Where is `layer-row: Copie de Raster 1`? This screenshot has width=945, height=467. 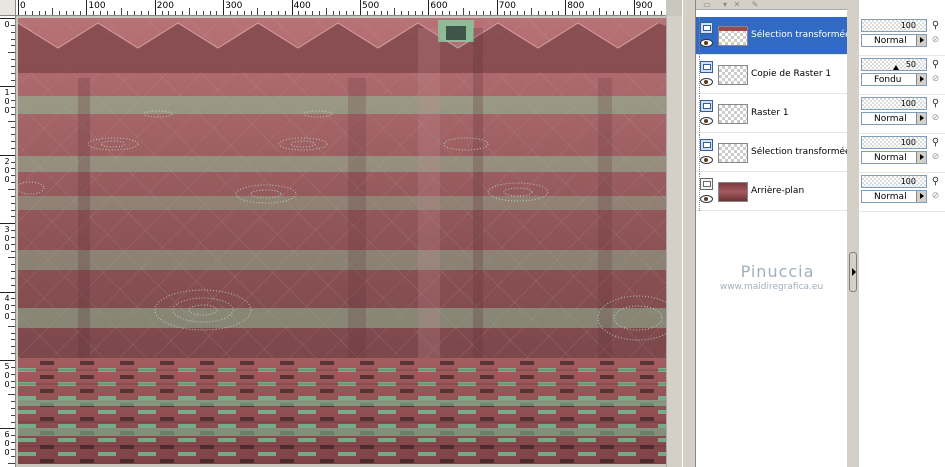
layer-row: Copie de Raster 1 is located at coordinates (771, 75).